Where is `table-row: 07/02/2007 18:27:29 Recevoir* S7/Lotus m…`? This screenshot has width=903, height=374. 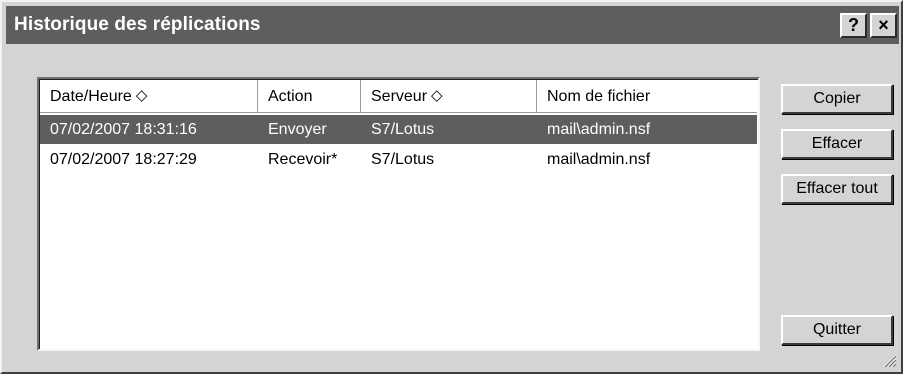
table-row: 07/02/2007 18:27:29 Recevoir* S7/Lotus m… is located at coordinates (398, 159).